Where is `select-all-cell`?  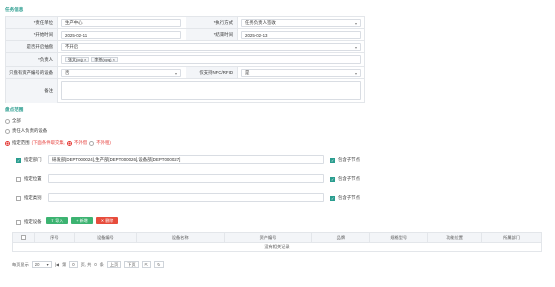
select-all-cell is located at coordinates (23, 237).